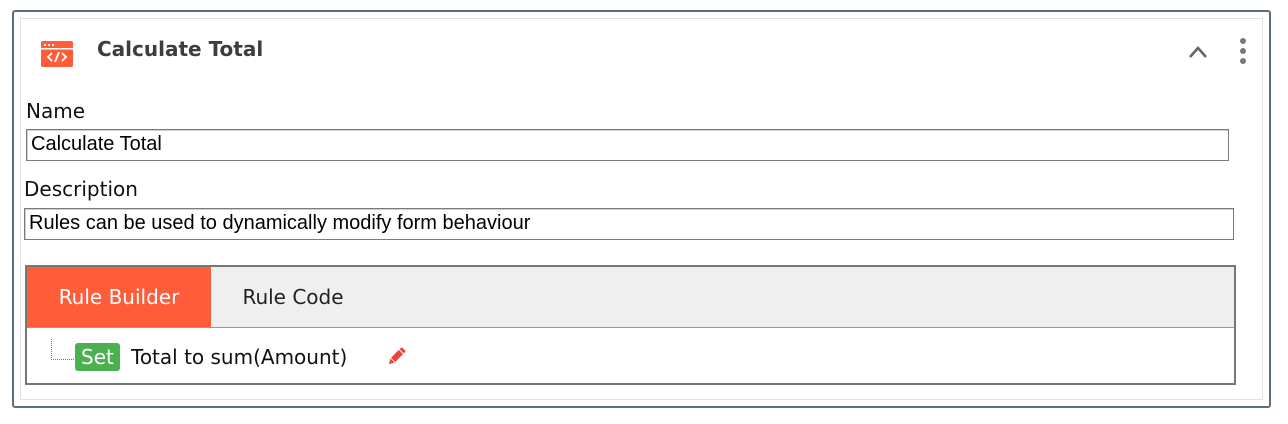  What do you see at coordinates (630, 297) in the screenshot?
I see `tab-bar: Rule Builder Rule Code` at bounding box center [630, 297].